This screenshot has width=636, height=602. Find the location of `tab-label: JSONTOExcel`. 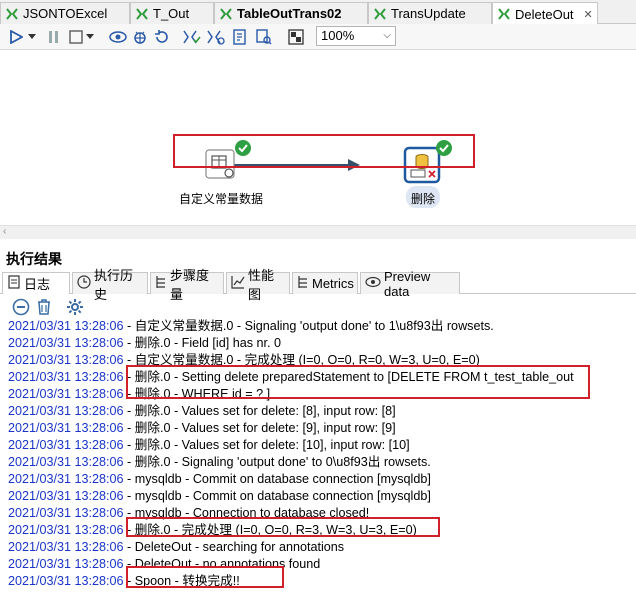

tab-label: JSONTOExcel is located at coordinates (65, 13).